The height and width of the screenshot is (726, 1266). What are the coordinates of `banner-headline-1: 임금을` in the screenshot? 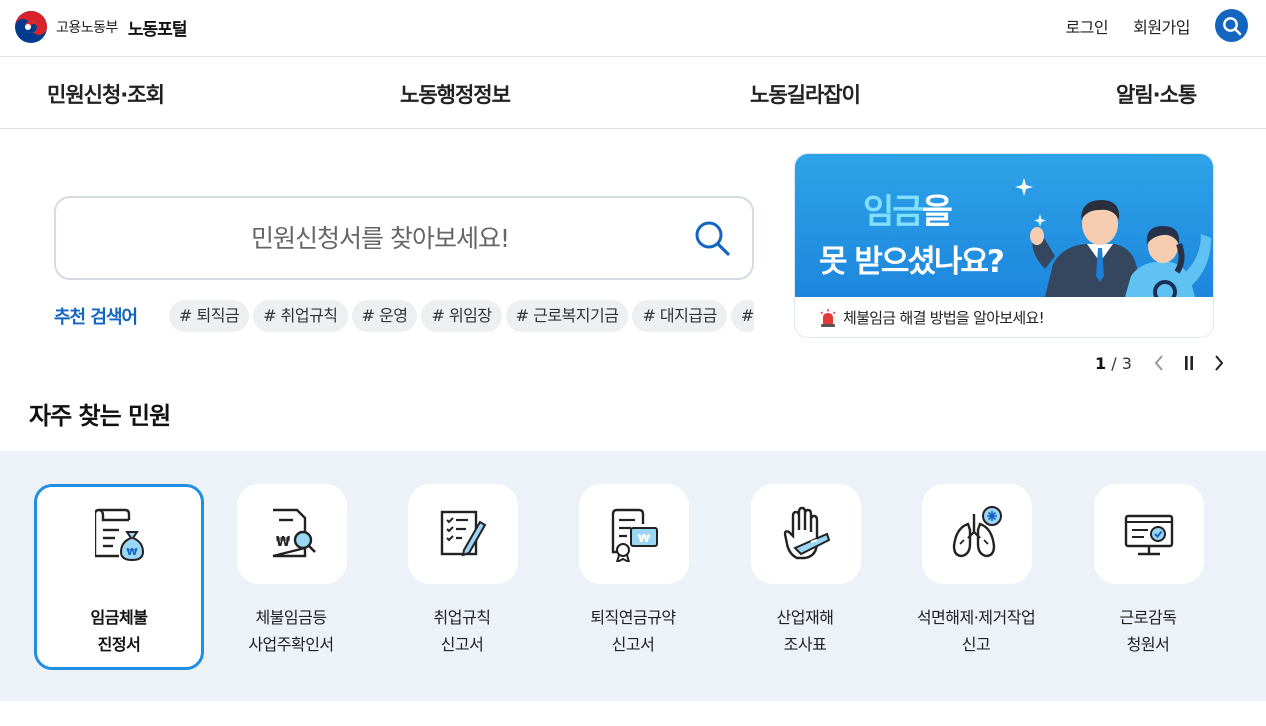 It's located at (908, 208).